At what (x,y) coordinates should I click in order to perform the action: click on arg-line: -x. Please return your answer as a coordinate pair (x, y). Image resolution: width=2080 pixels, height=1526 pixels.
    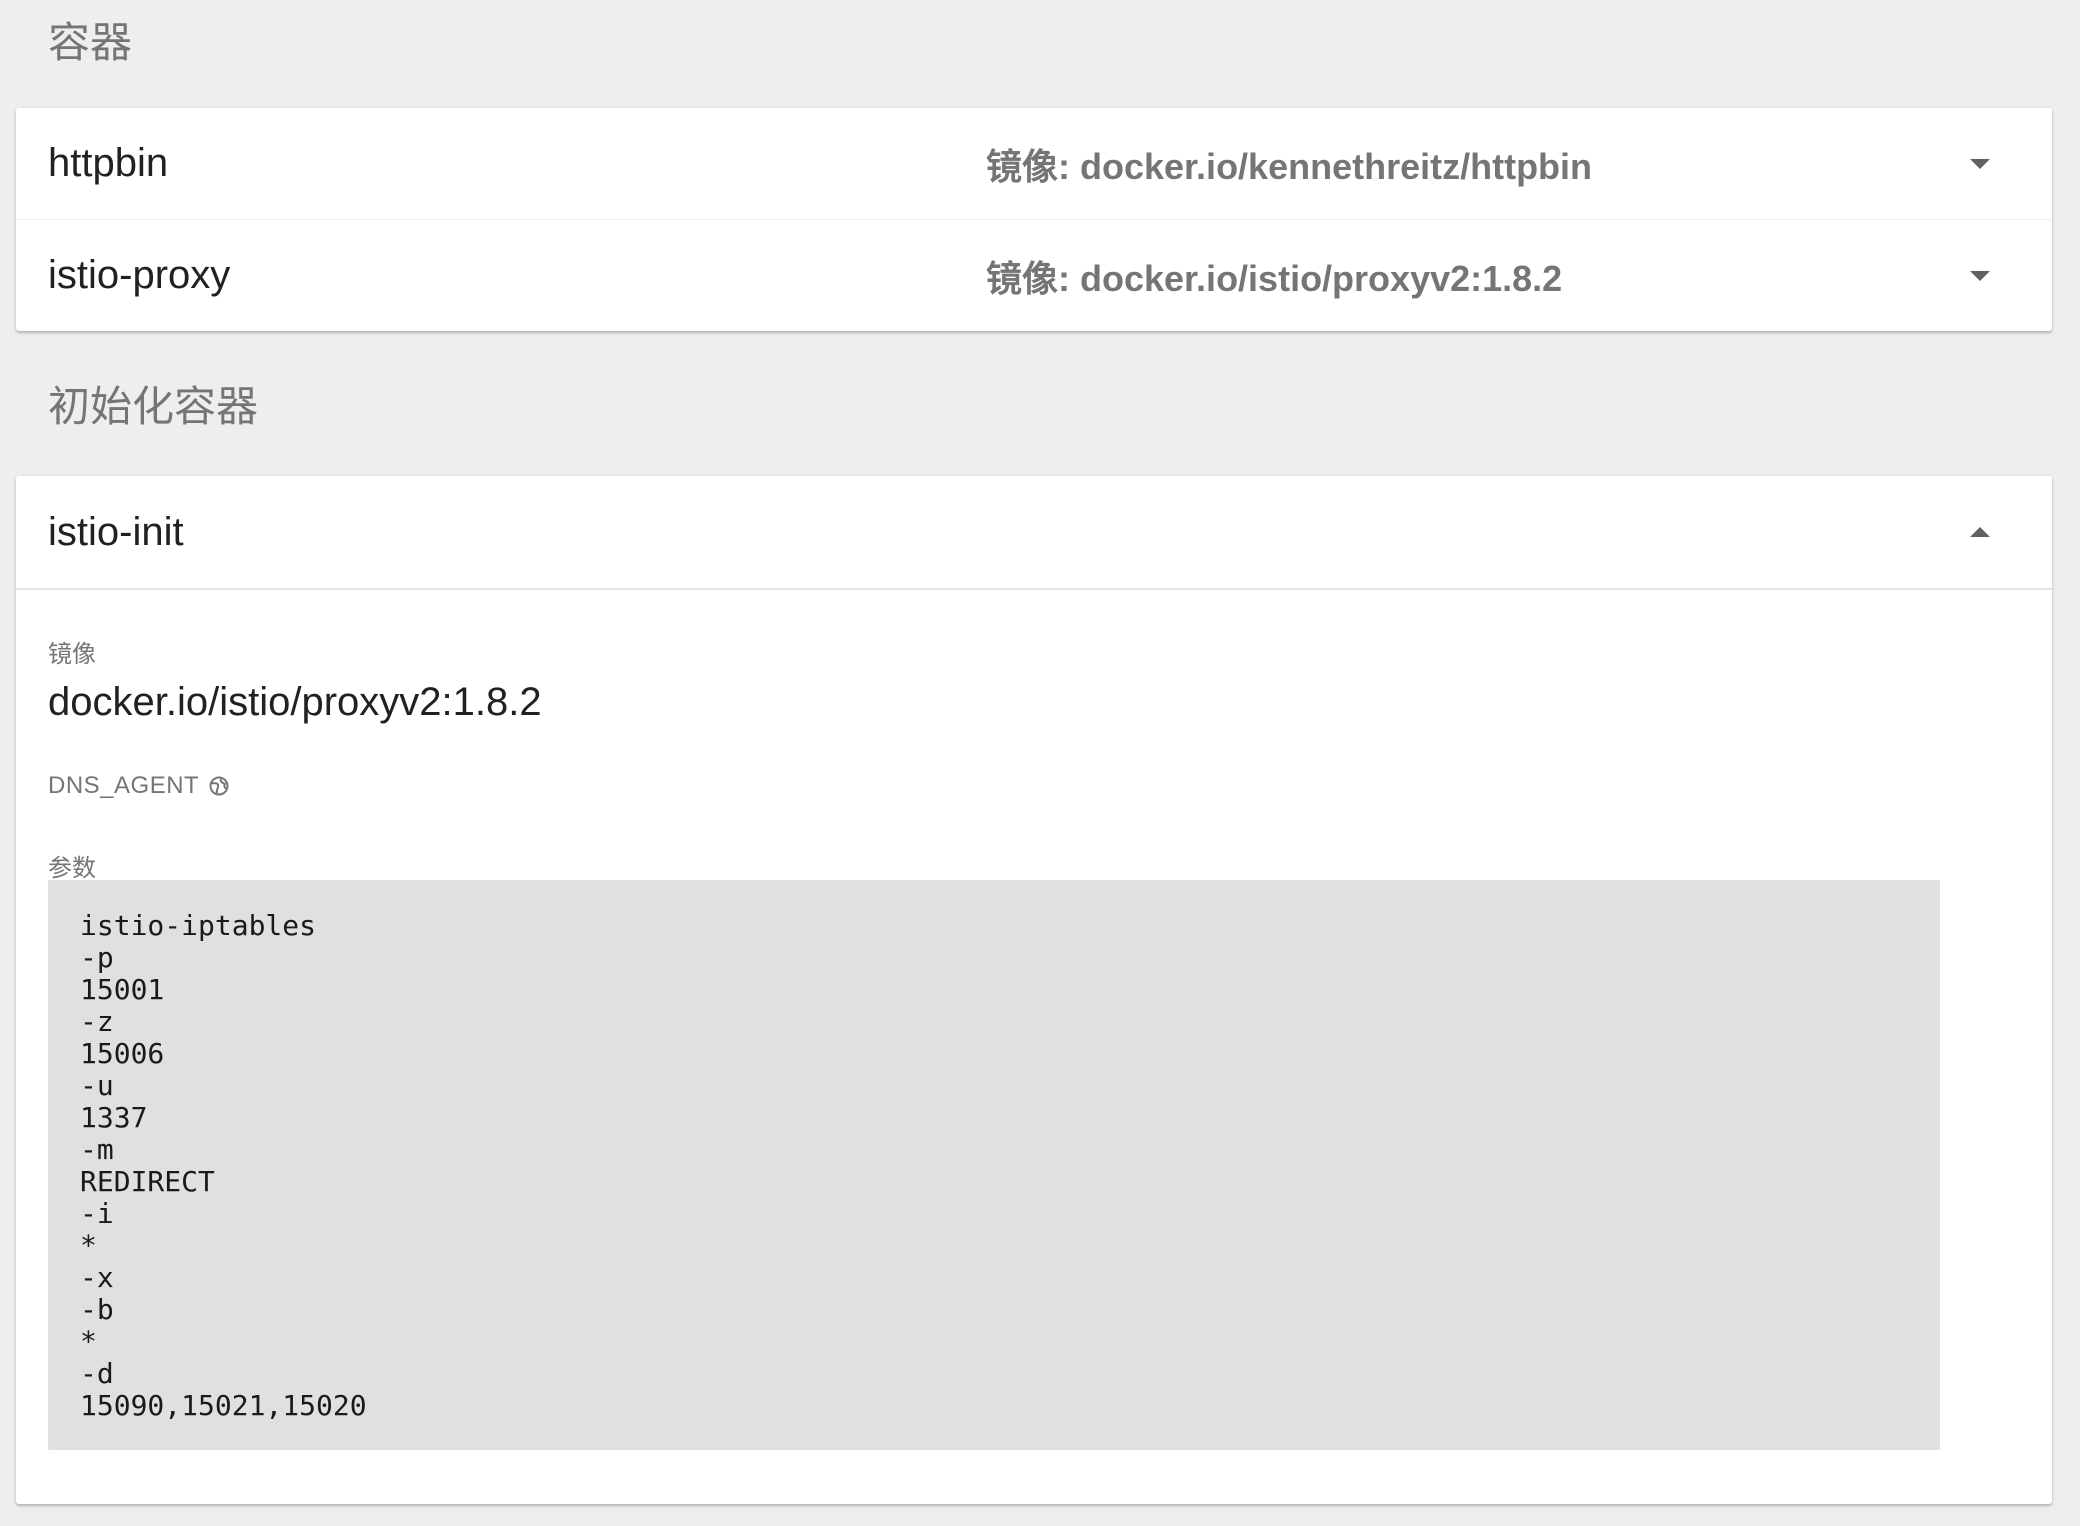
    Looking at the image, I should click on (97, 1277).